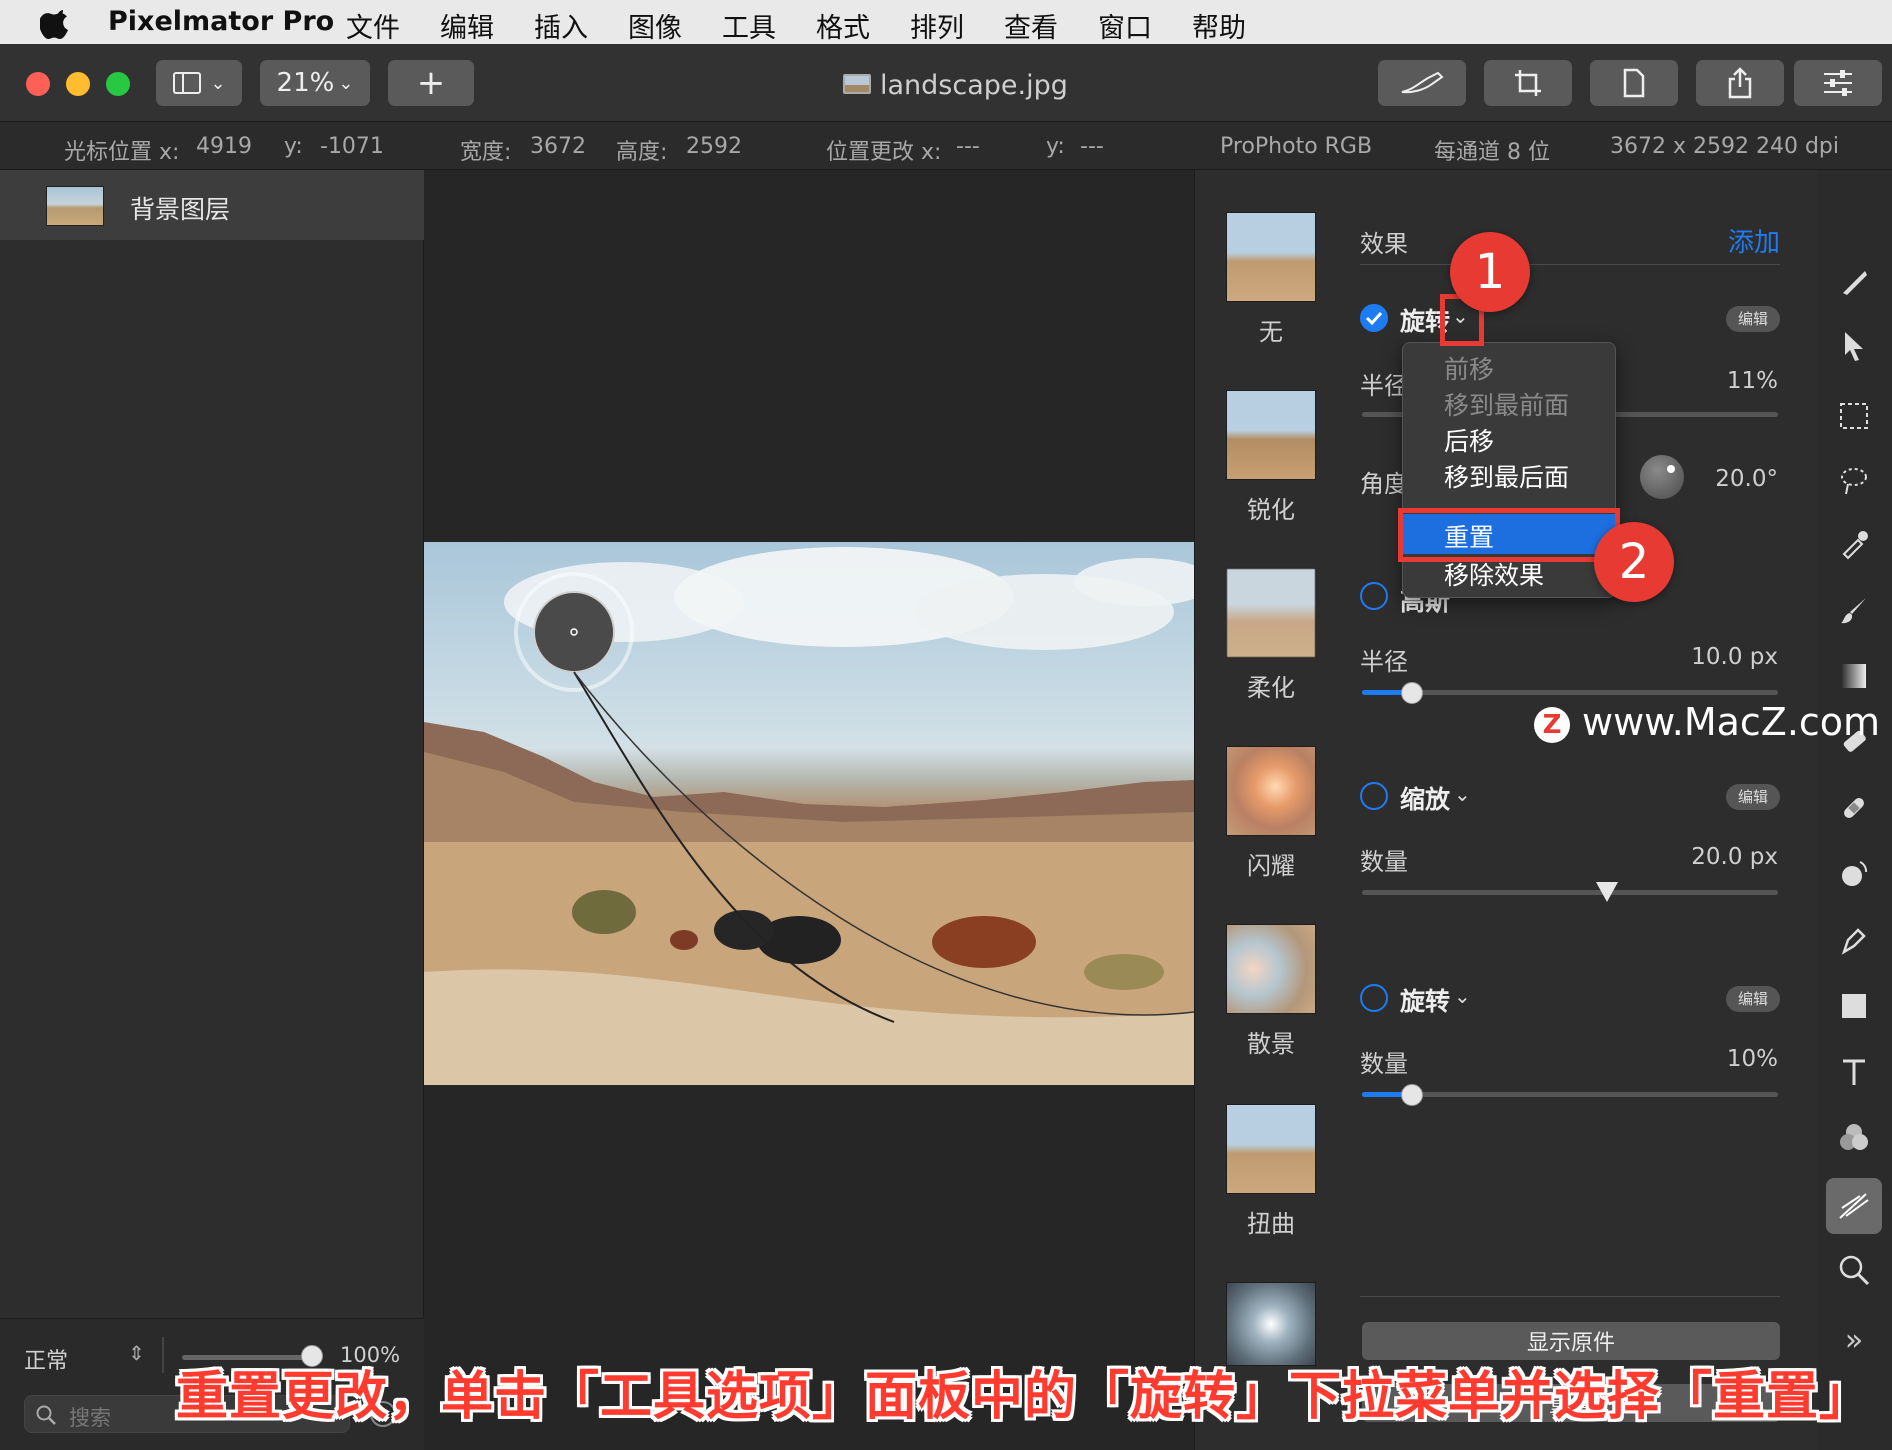 Image resolution: width=1892 pixels, height=1450 pixels. I want to click on zoom-effect-checkbox, so click(1374, 796).